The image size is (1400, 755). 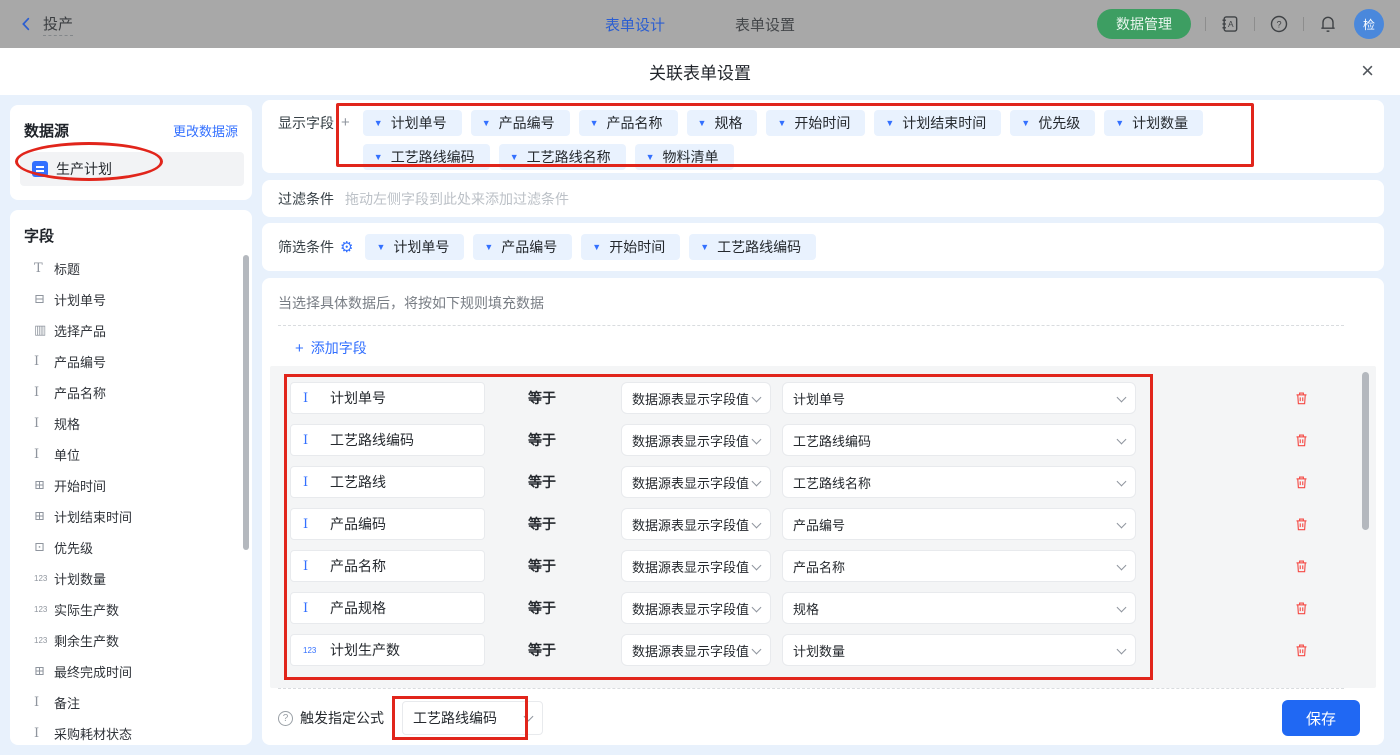 What do you see at coordinates (959, 566) in the screenshot?
I see `rule-value-select: 产品名称` at bounding box center [959, 566].